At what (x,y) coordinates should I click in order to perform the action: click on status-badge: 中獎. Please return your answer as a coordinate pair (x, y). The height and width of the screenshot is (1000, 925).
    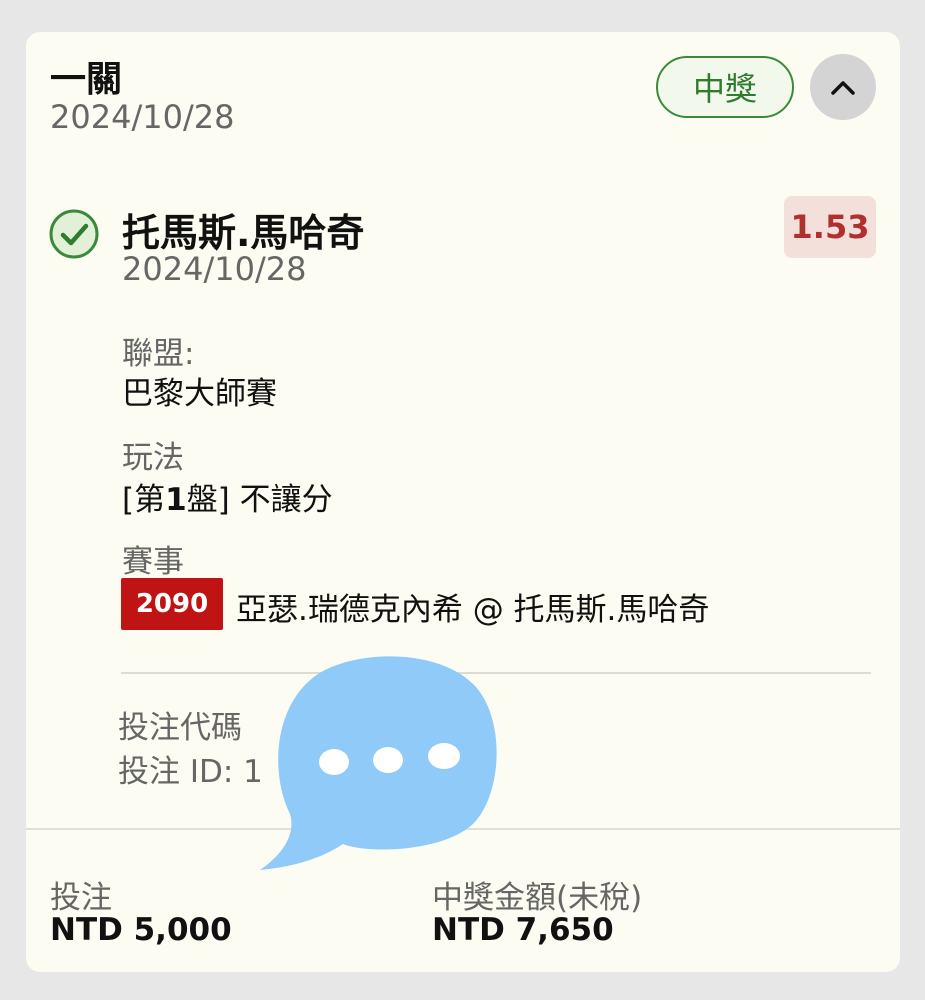
    Looking at the image, I should click on (725, 87).